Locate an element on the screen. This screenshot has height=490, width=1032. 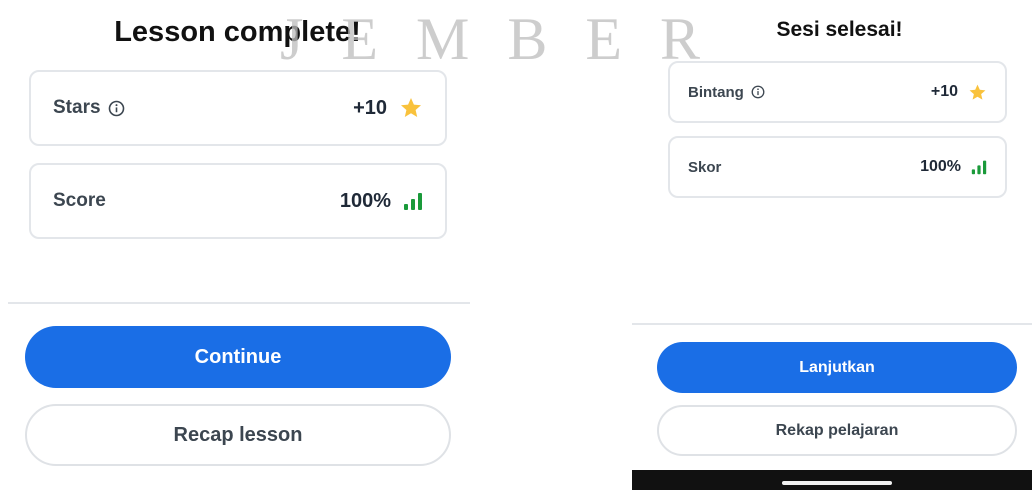
score-label-group: Score is located at coordinates (79, 201).